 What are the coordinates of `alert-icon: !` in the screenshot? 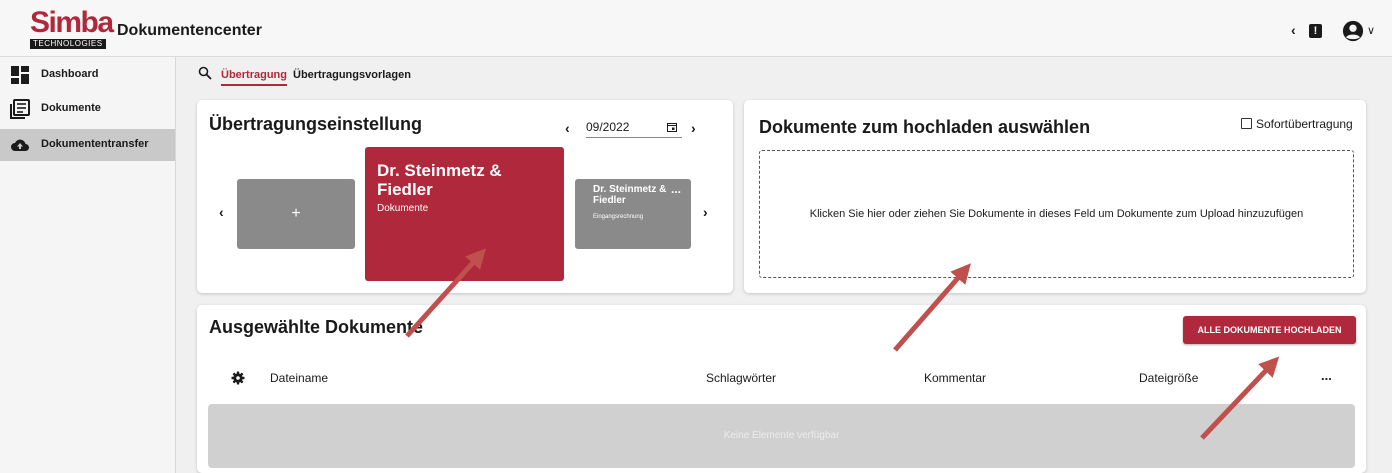 It's located at (1315, 31).